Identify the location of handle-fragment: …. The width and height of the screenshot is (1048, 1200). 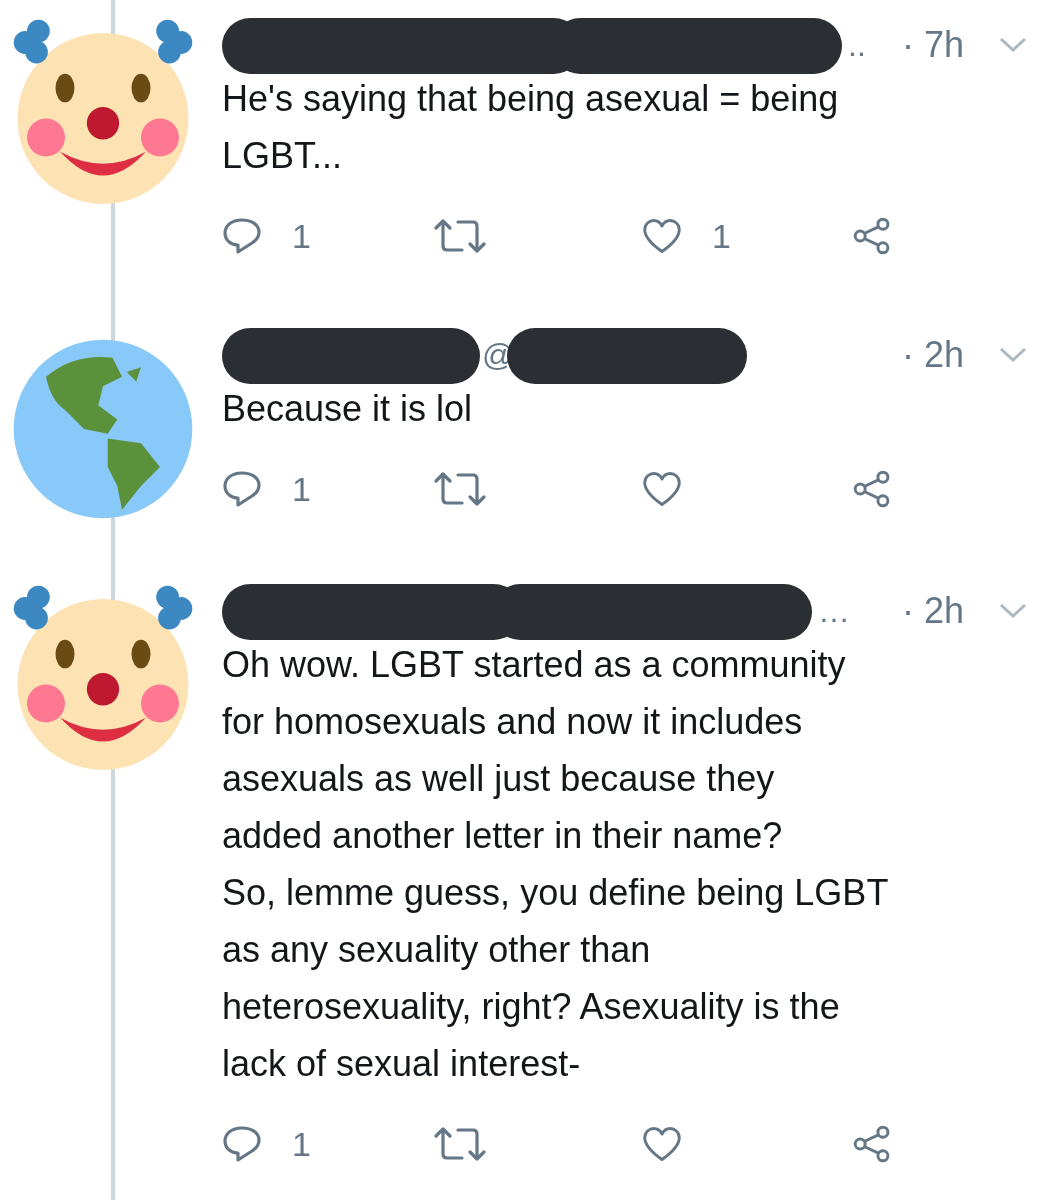
(834, 611).